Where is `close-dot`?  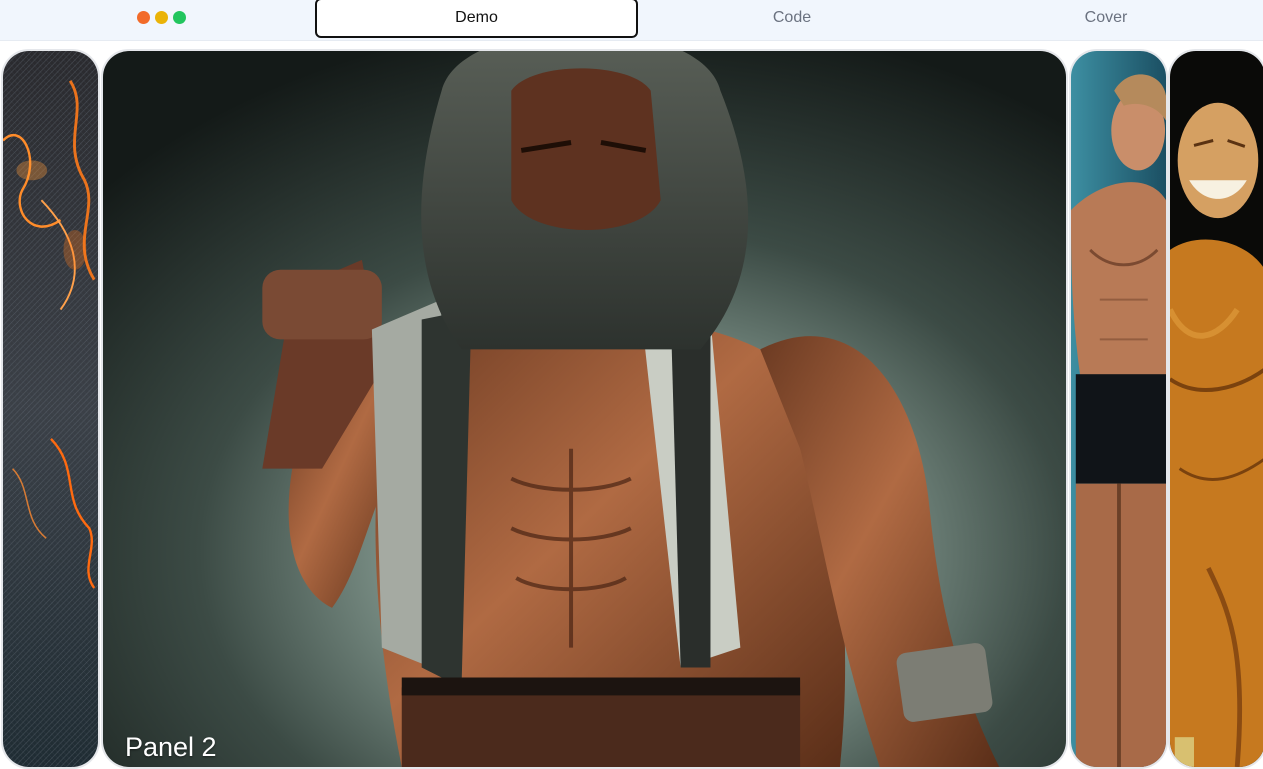
close-dot is located at coordinates (143, 17).